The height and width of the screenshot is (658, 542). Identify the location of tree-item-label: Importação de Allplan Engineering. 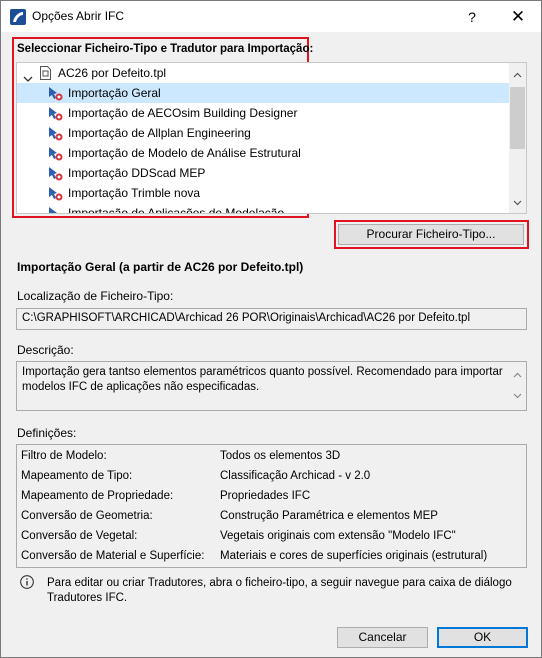
(159, 133).